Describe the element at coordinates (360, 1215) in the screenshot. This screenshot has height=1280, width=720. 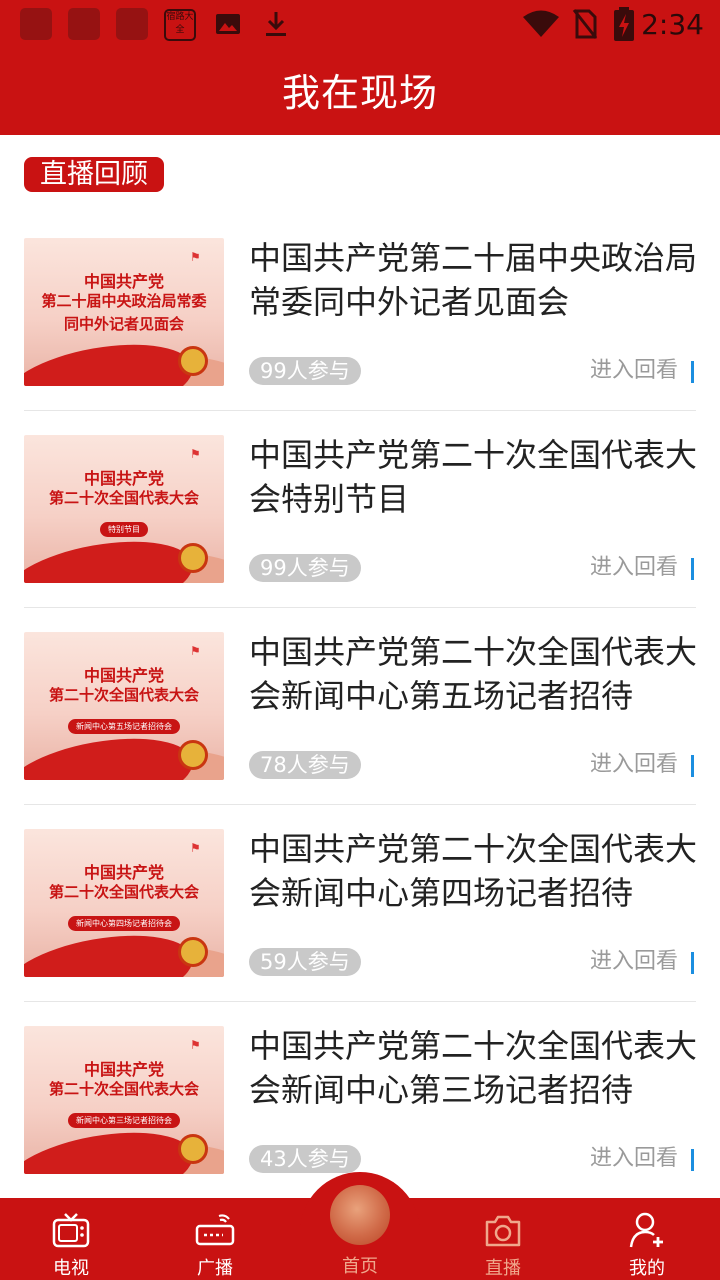
I see `home-logo-icon` at that location.